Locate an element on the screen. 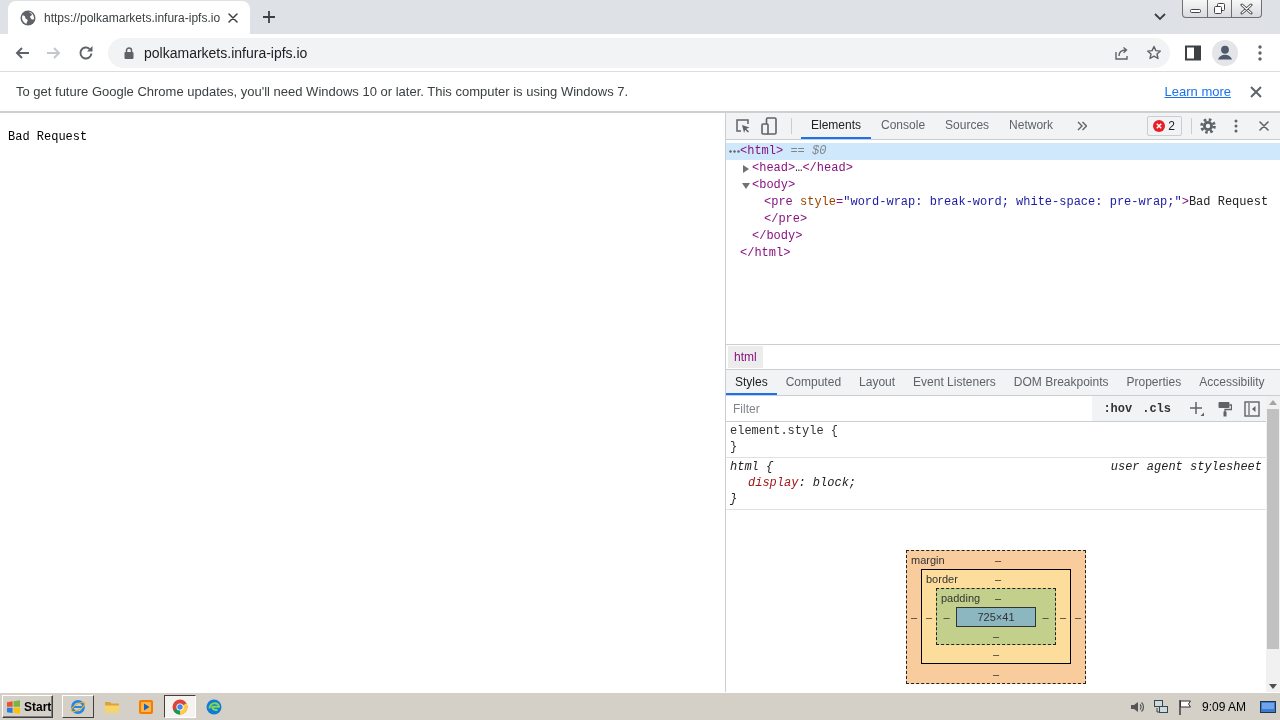 The image size is (1280, 720). reload-icon is located at coordinates (86, 52).